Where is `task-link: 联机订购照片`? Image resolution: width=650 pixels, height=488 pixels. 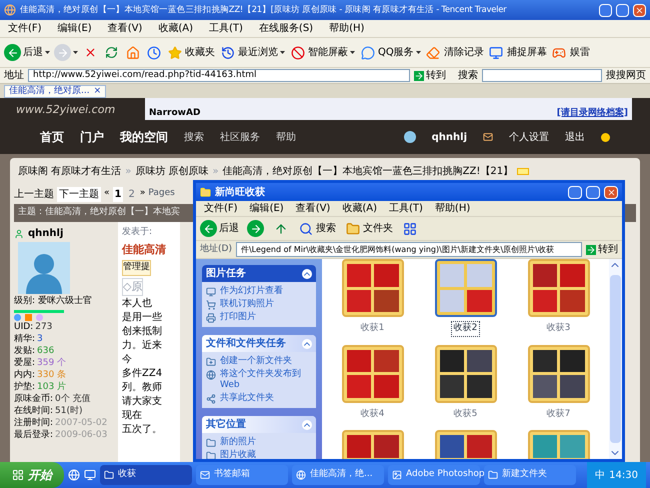 task-link: 联机订购照片 is located at coordinates (247, 304).